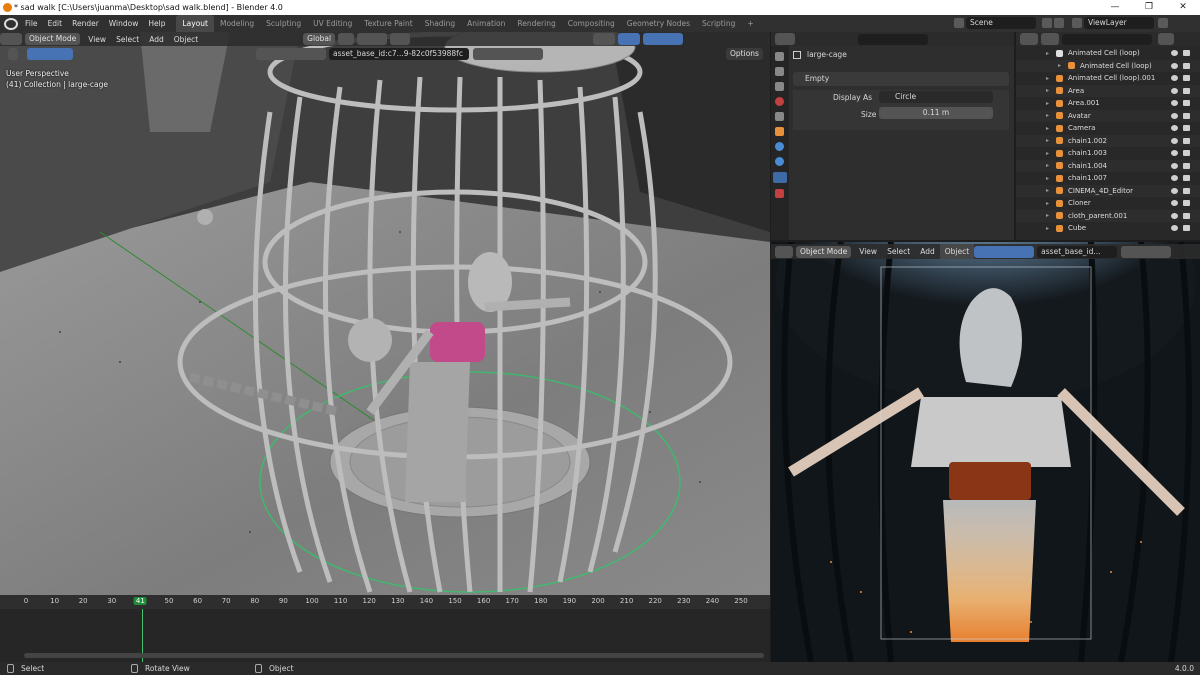 This screenshot has height=675, width=1200. Describe the element at coordinates (824, 251) in the screenshot. I see `render-object-mode-dropdown: Object Mode` at that location.